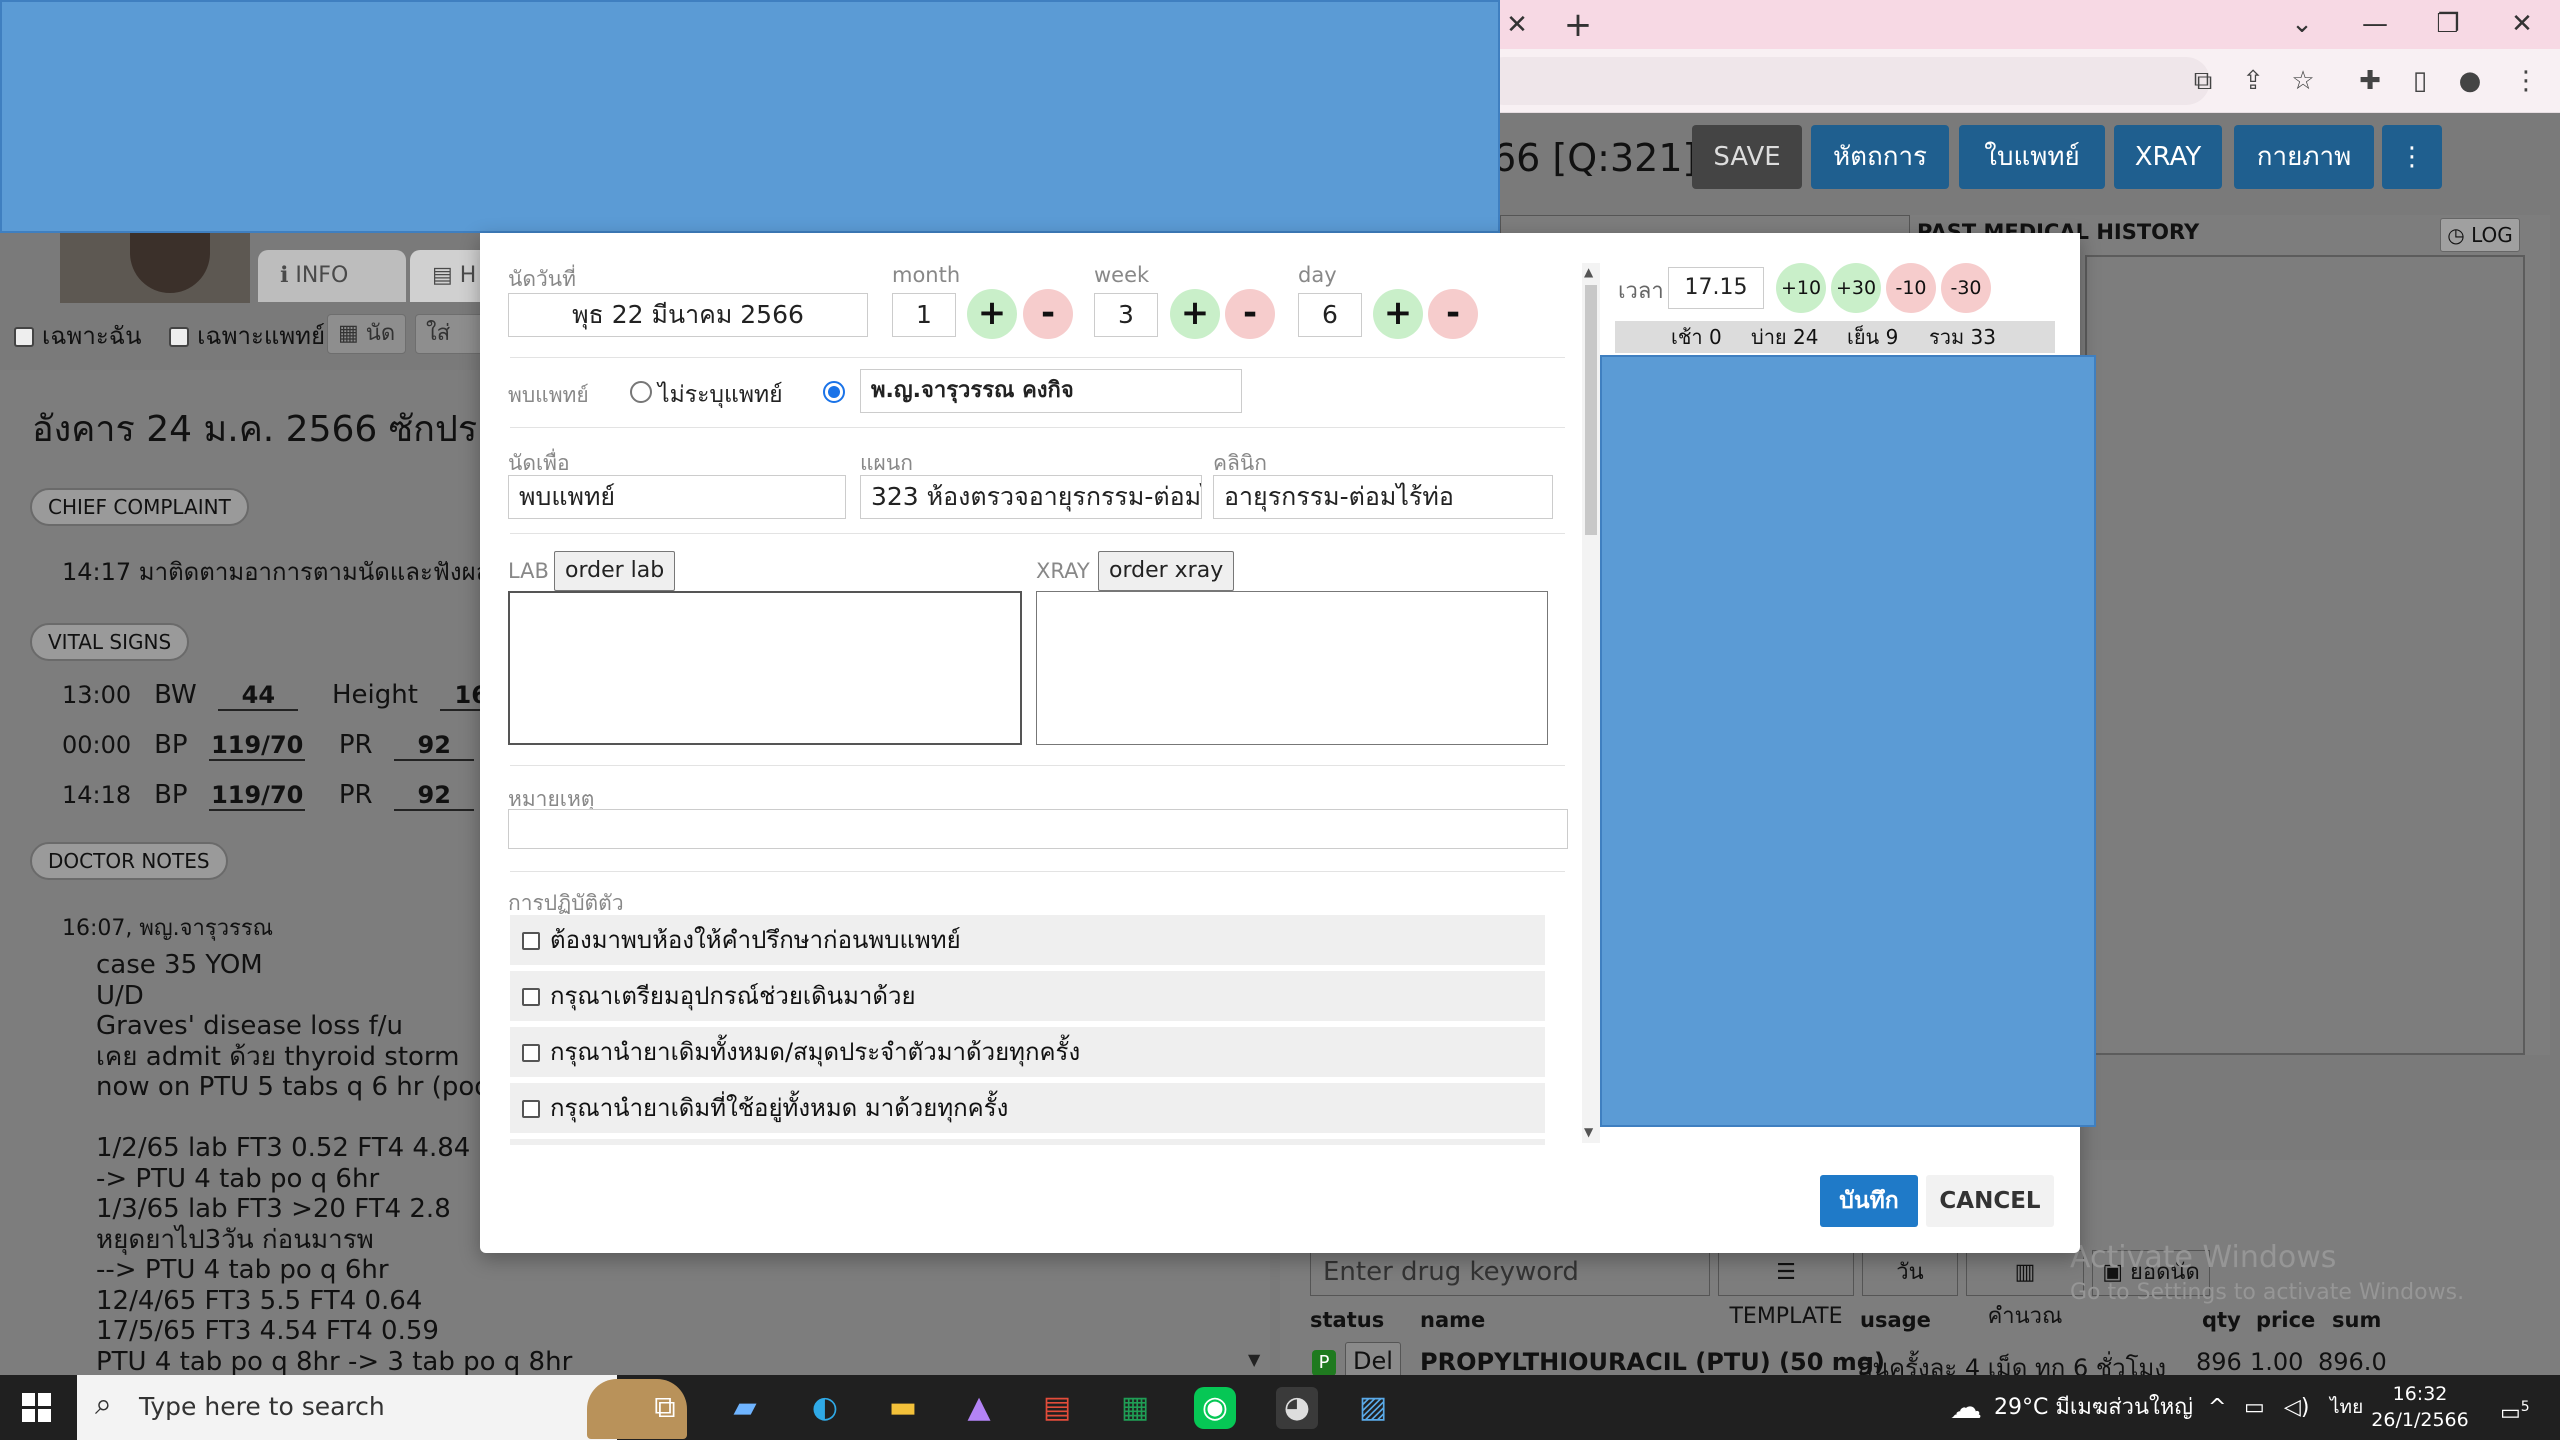 This screenshot has height=1440, width=2560. What do you see at coordinates (992, 314) in the screenshot?
I see `month-plus-button: +` at bounding box center [992, 314].